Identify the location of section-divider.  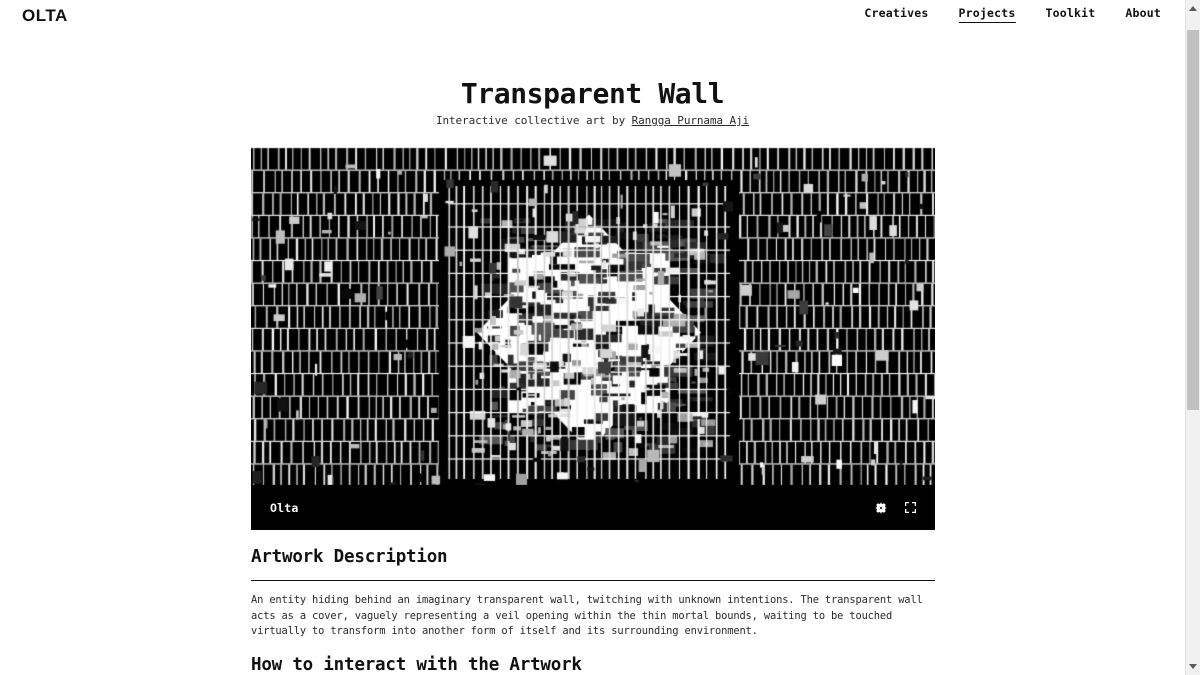
(593, 580).